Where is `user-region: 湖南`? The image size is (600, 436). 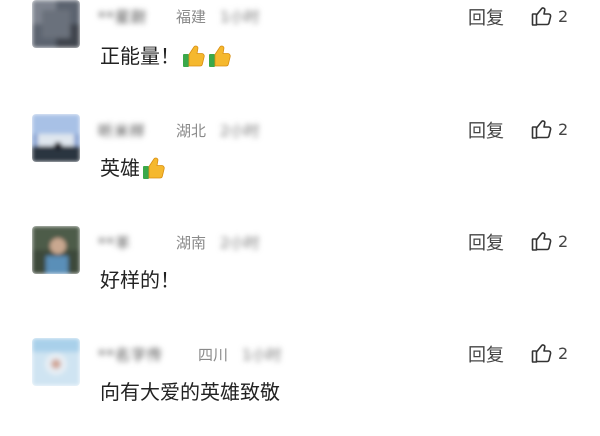
user-region: 湖南 is located at coordinates (191, 243).